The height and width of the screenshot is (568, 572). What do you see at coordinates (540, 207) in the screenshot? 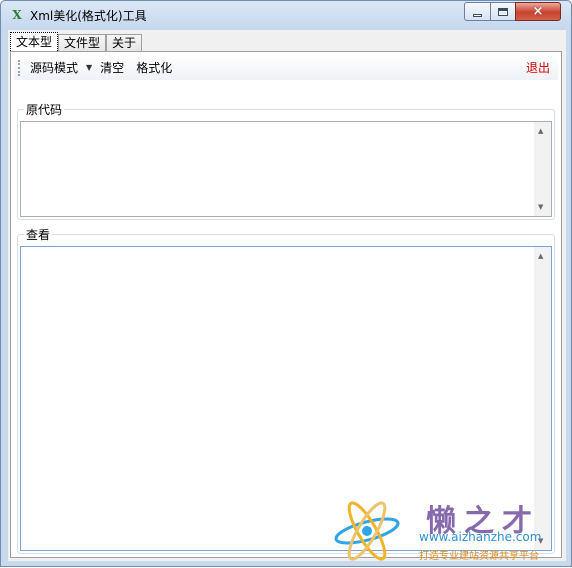
I see `scroll-down-icon: ▼` at bounding box center [540, 207].